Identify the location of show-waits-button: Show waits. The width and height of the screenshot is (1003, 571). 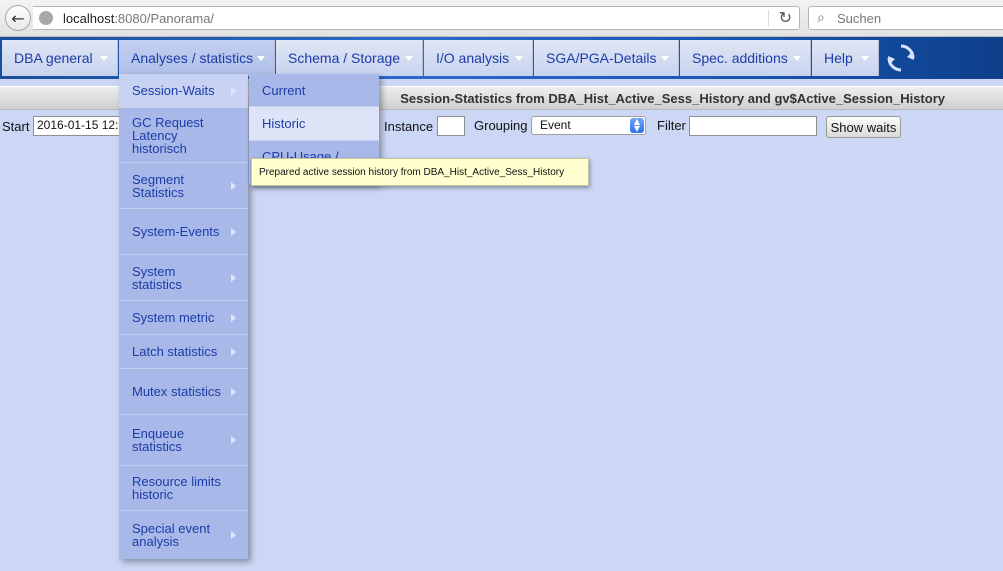
(863, 127).